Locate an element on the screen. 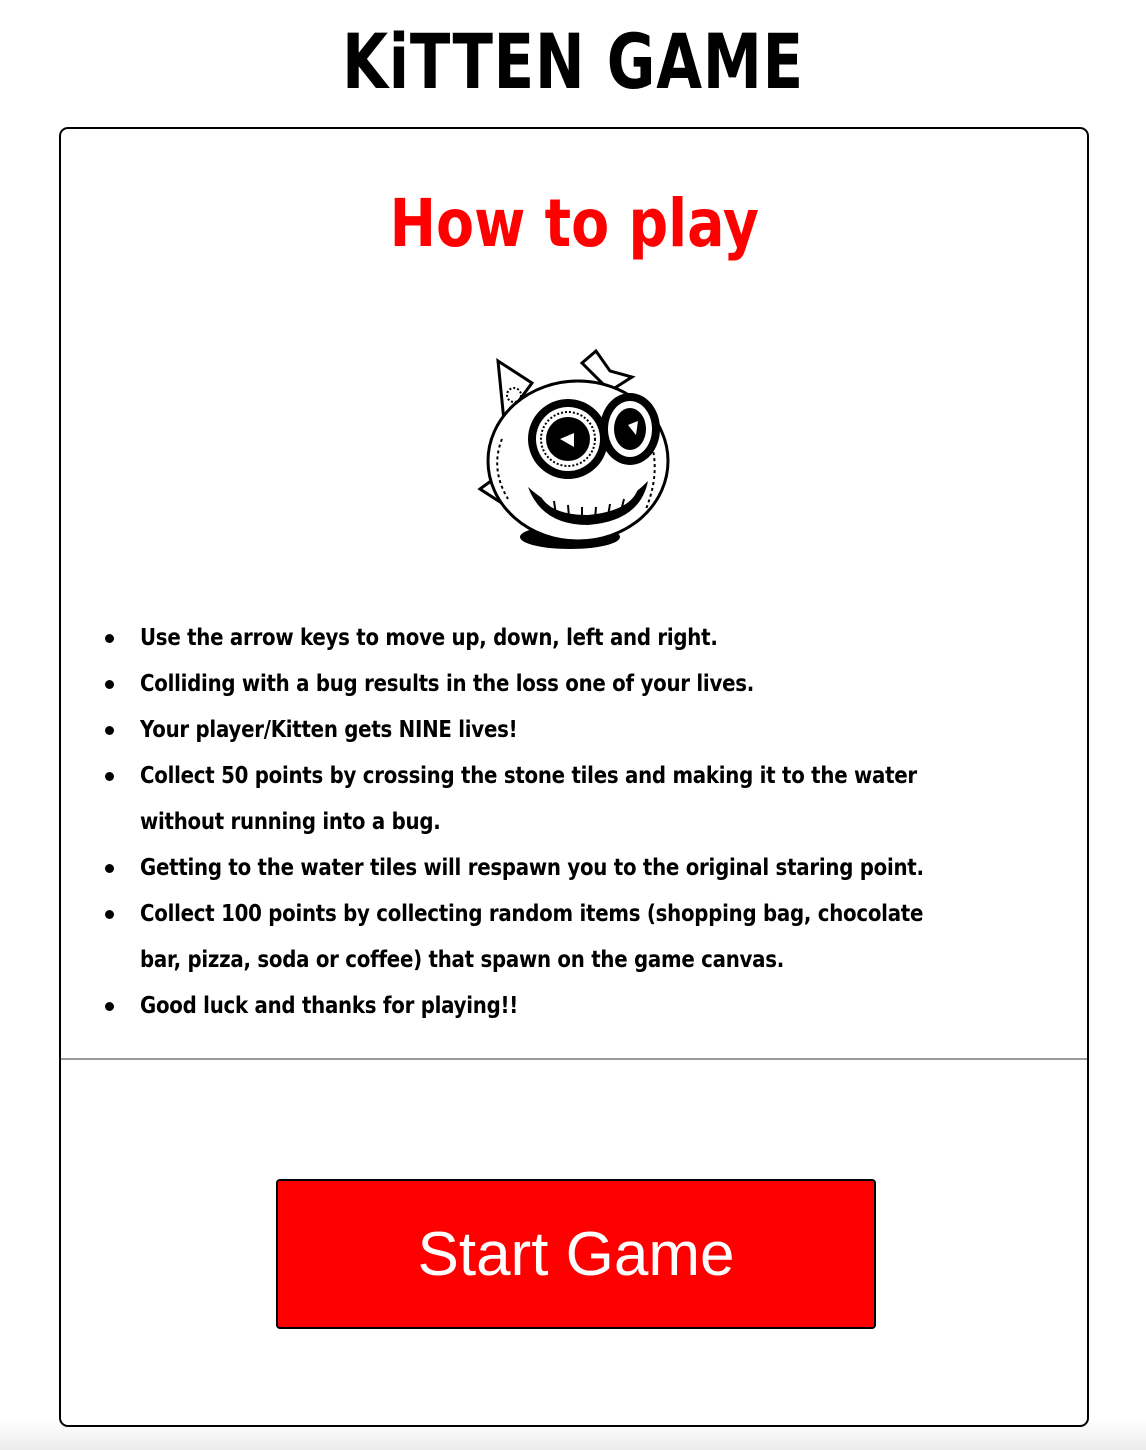 This screenshot has width=1146, height=1450. rule-item: Your player/Kitten gets NINE lives! is located at coordinates (576, 730).